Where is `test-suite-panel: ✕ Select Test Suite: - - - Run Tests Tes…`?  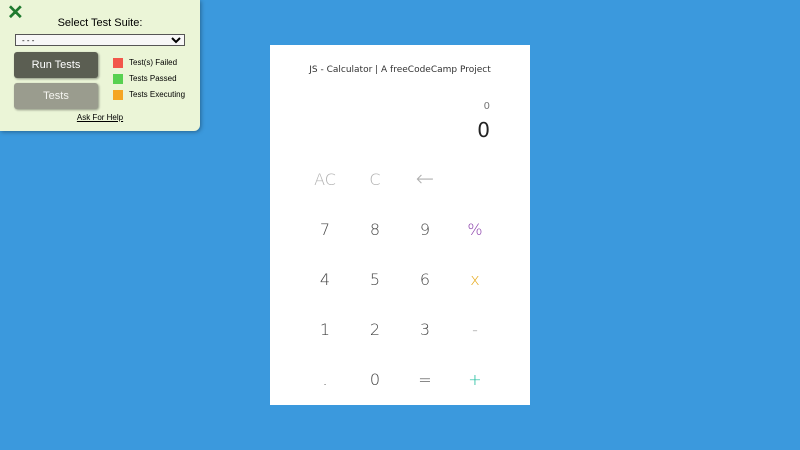 test-suite-panel: ✕ Select Test Suite: - - - Run Tests Tes… is located at coordinates (100, 65).